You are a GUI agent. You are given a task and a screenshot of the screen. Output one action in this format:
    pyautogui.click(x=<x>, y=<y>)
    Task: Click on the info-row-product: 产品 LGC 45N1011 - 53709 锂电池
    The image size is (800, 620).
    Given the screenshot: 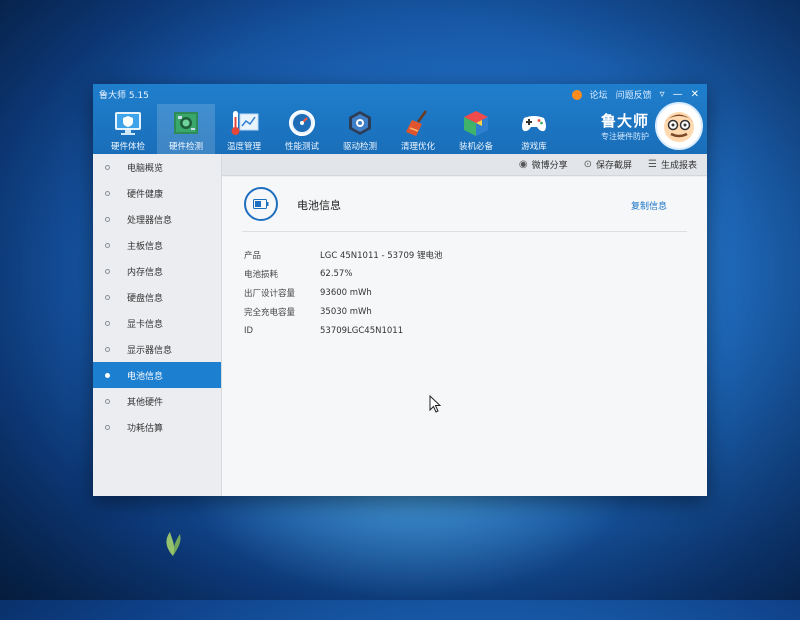 What is the action you would take?
    pyautogui.click(x=343, y=254)
    